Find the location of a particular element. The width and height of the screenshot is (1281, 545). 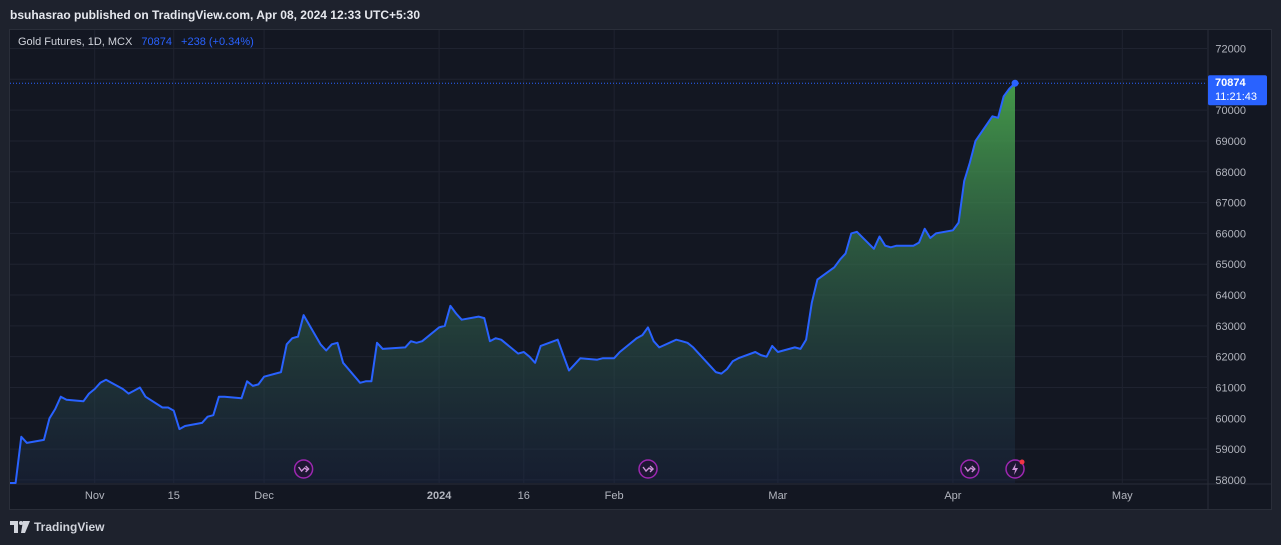

y-tick-label: 58000 is located at coordinates (1230, 481).